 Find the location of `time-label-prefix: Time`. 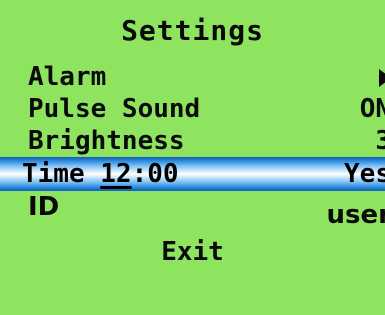

time-label-prefix: Time is located at coordinates (61, 174).